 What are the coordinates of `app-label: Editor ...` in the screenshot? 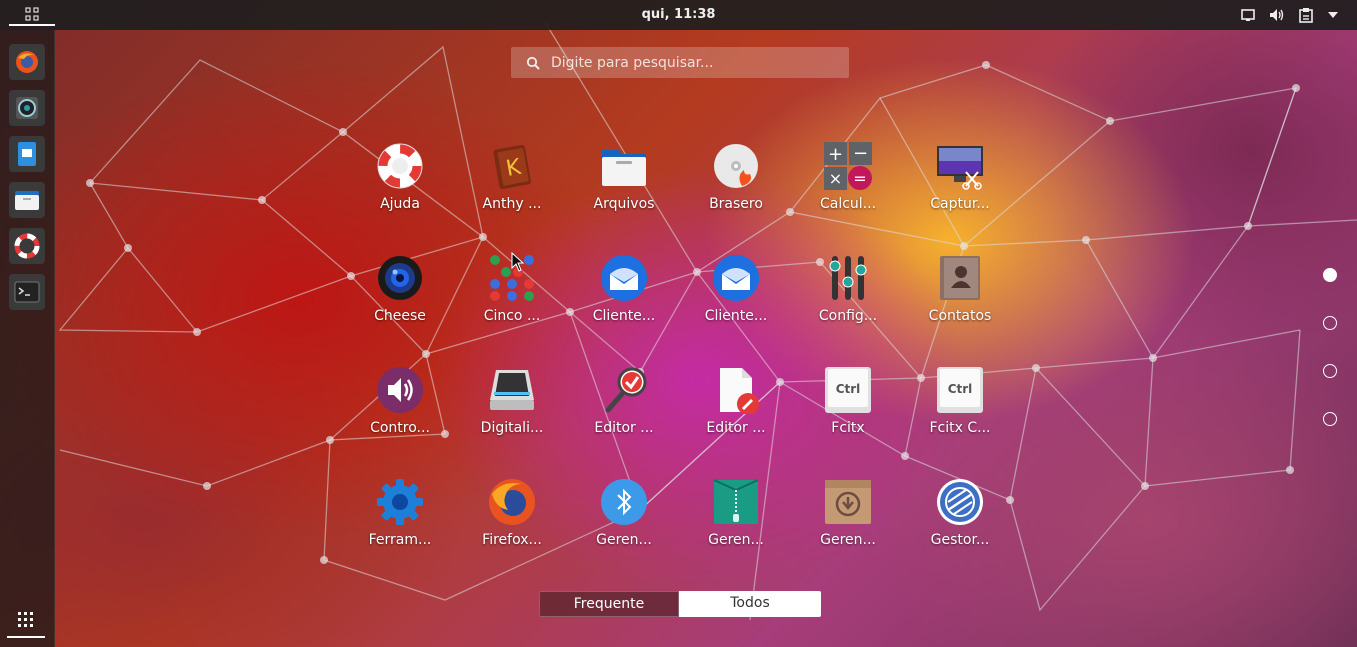 It's located at (624, 428).